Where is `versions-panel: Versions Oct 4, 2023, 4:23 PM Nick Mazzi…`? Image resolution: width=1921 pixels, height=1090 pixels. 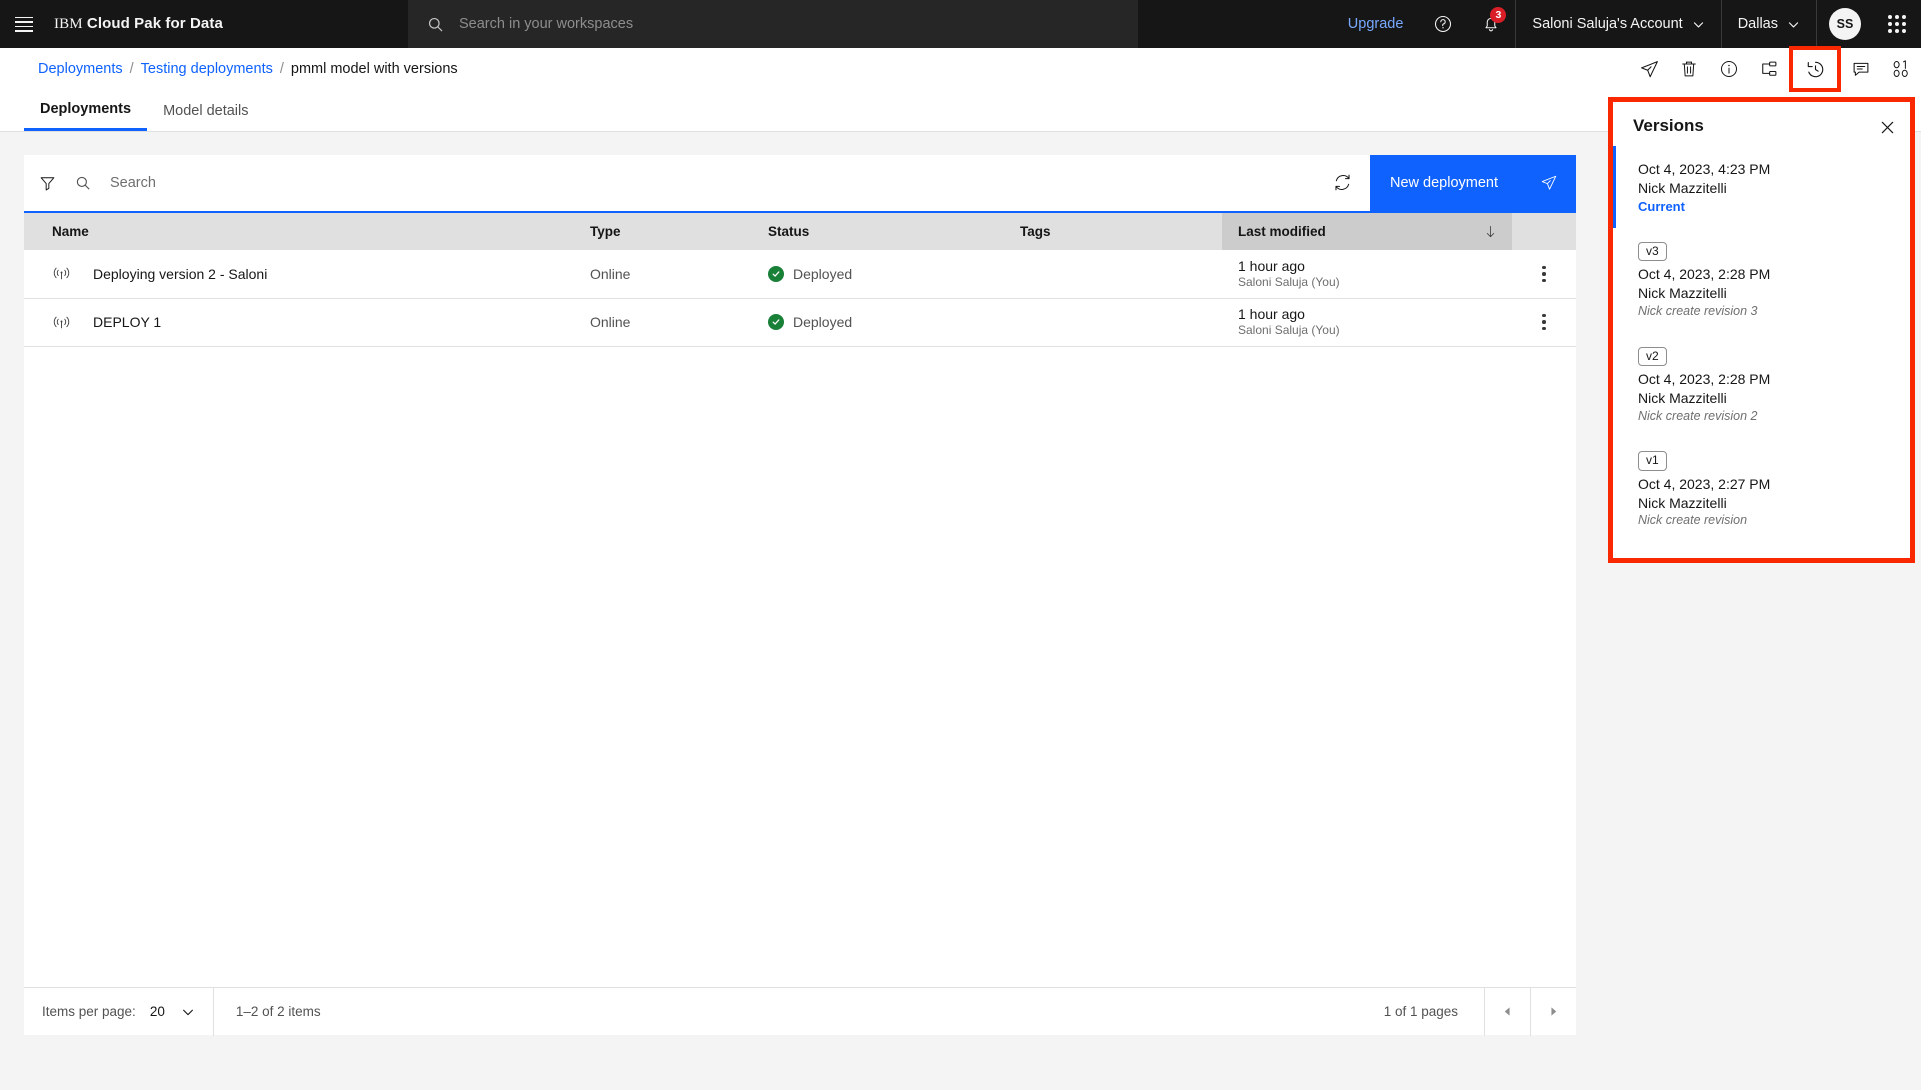 versions-panel: Versions Oct 4, 2023, 4:23 PM Nick Mazzi… is located at coordinates (1761, 330).